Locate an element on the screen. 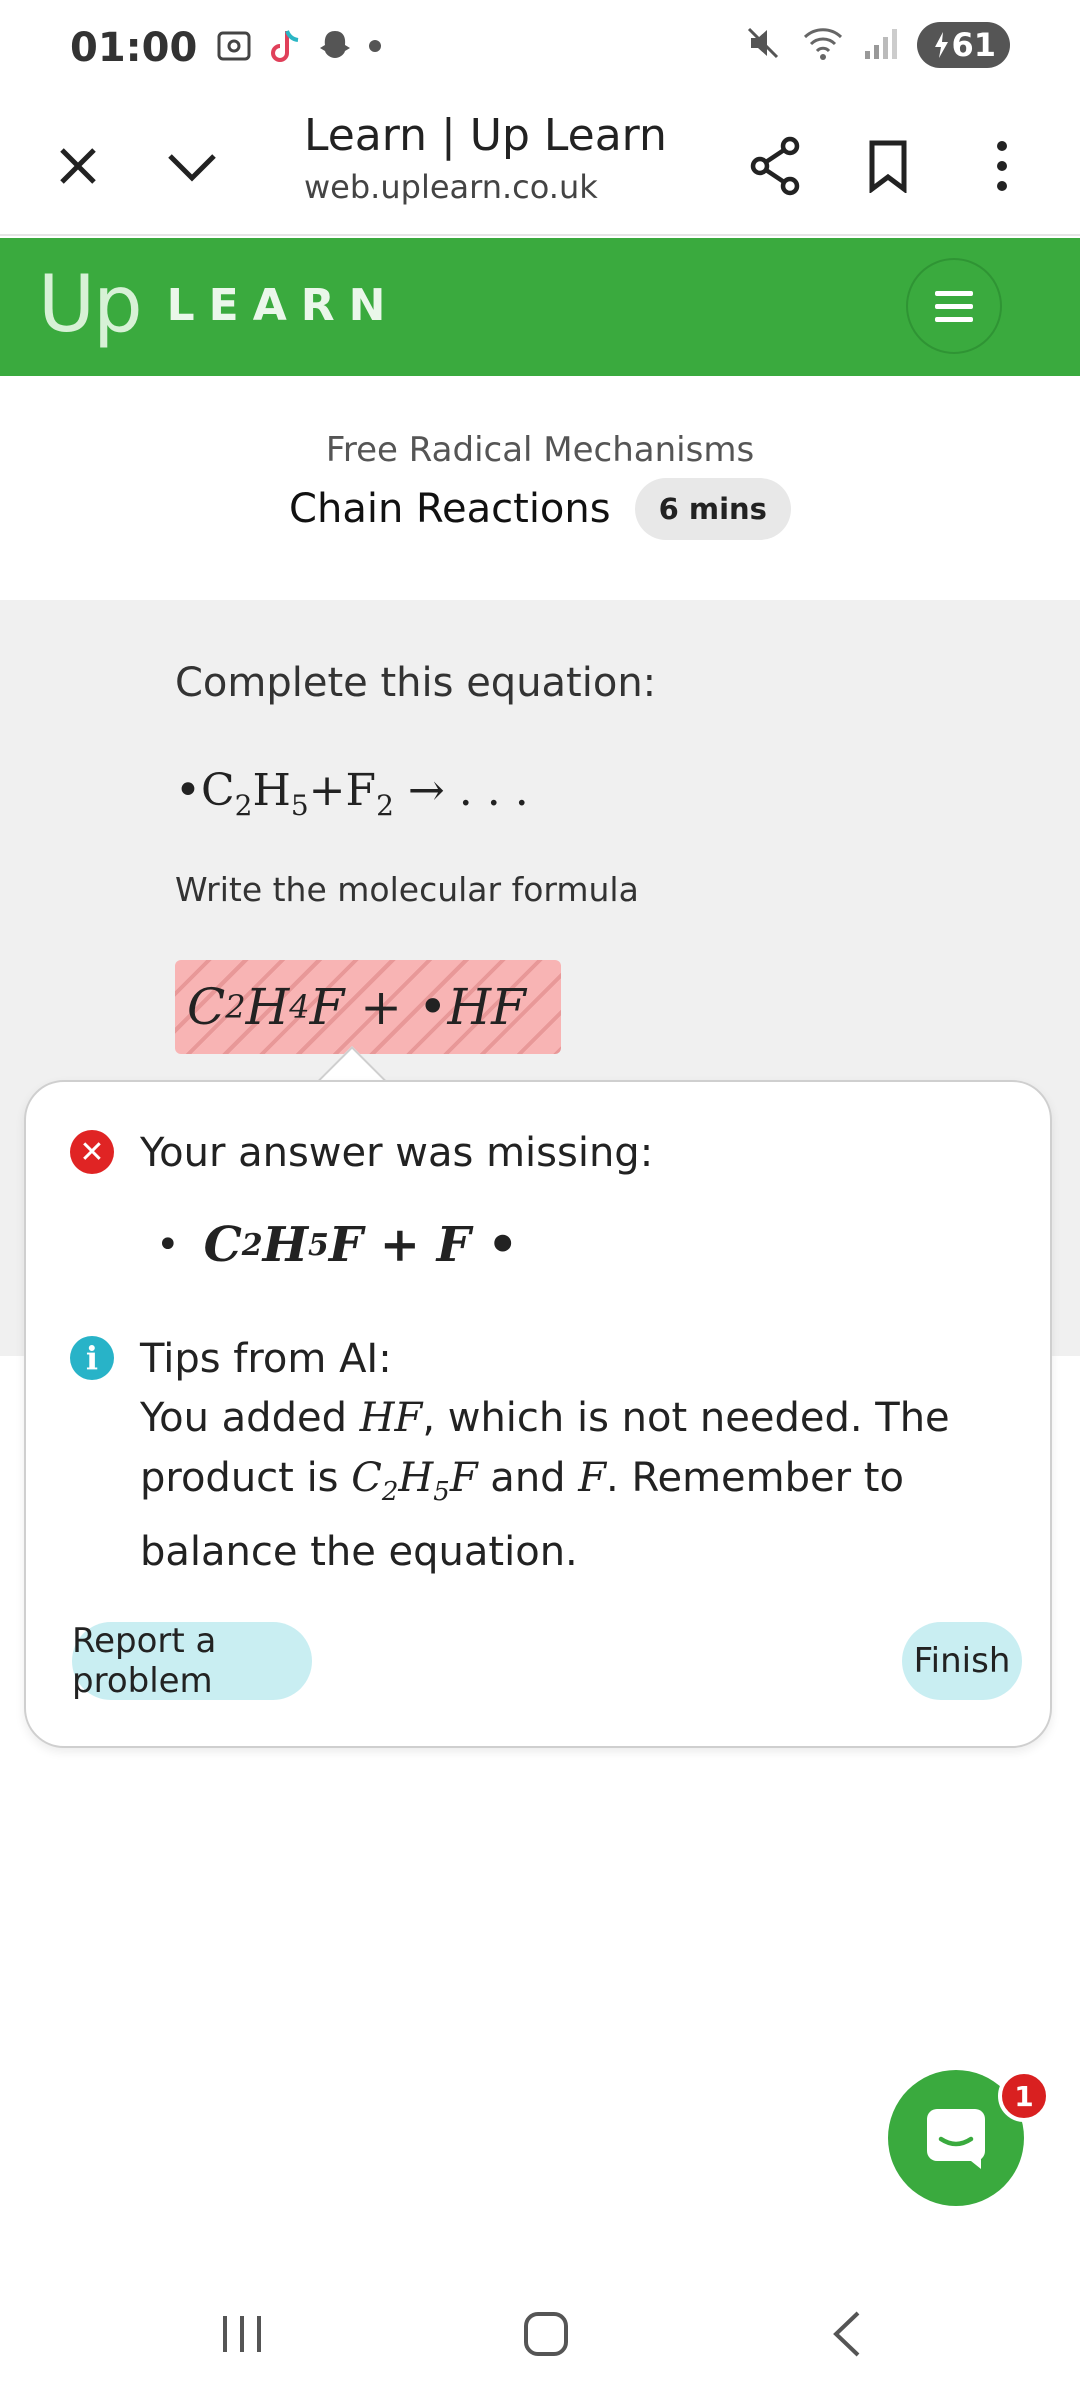 The image size is (1080, 2400). question-equation: •C2H5+F2 → . . . is located at coordinates (352, 793).